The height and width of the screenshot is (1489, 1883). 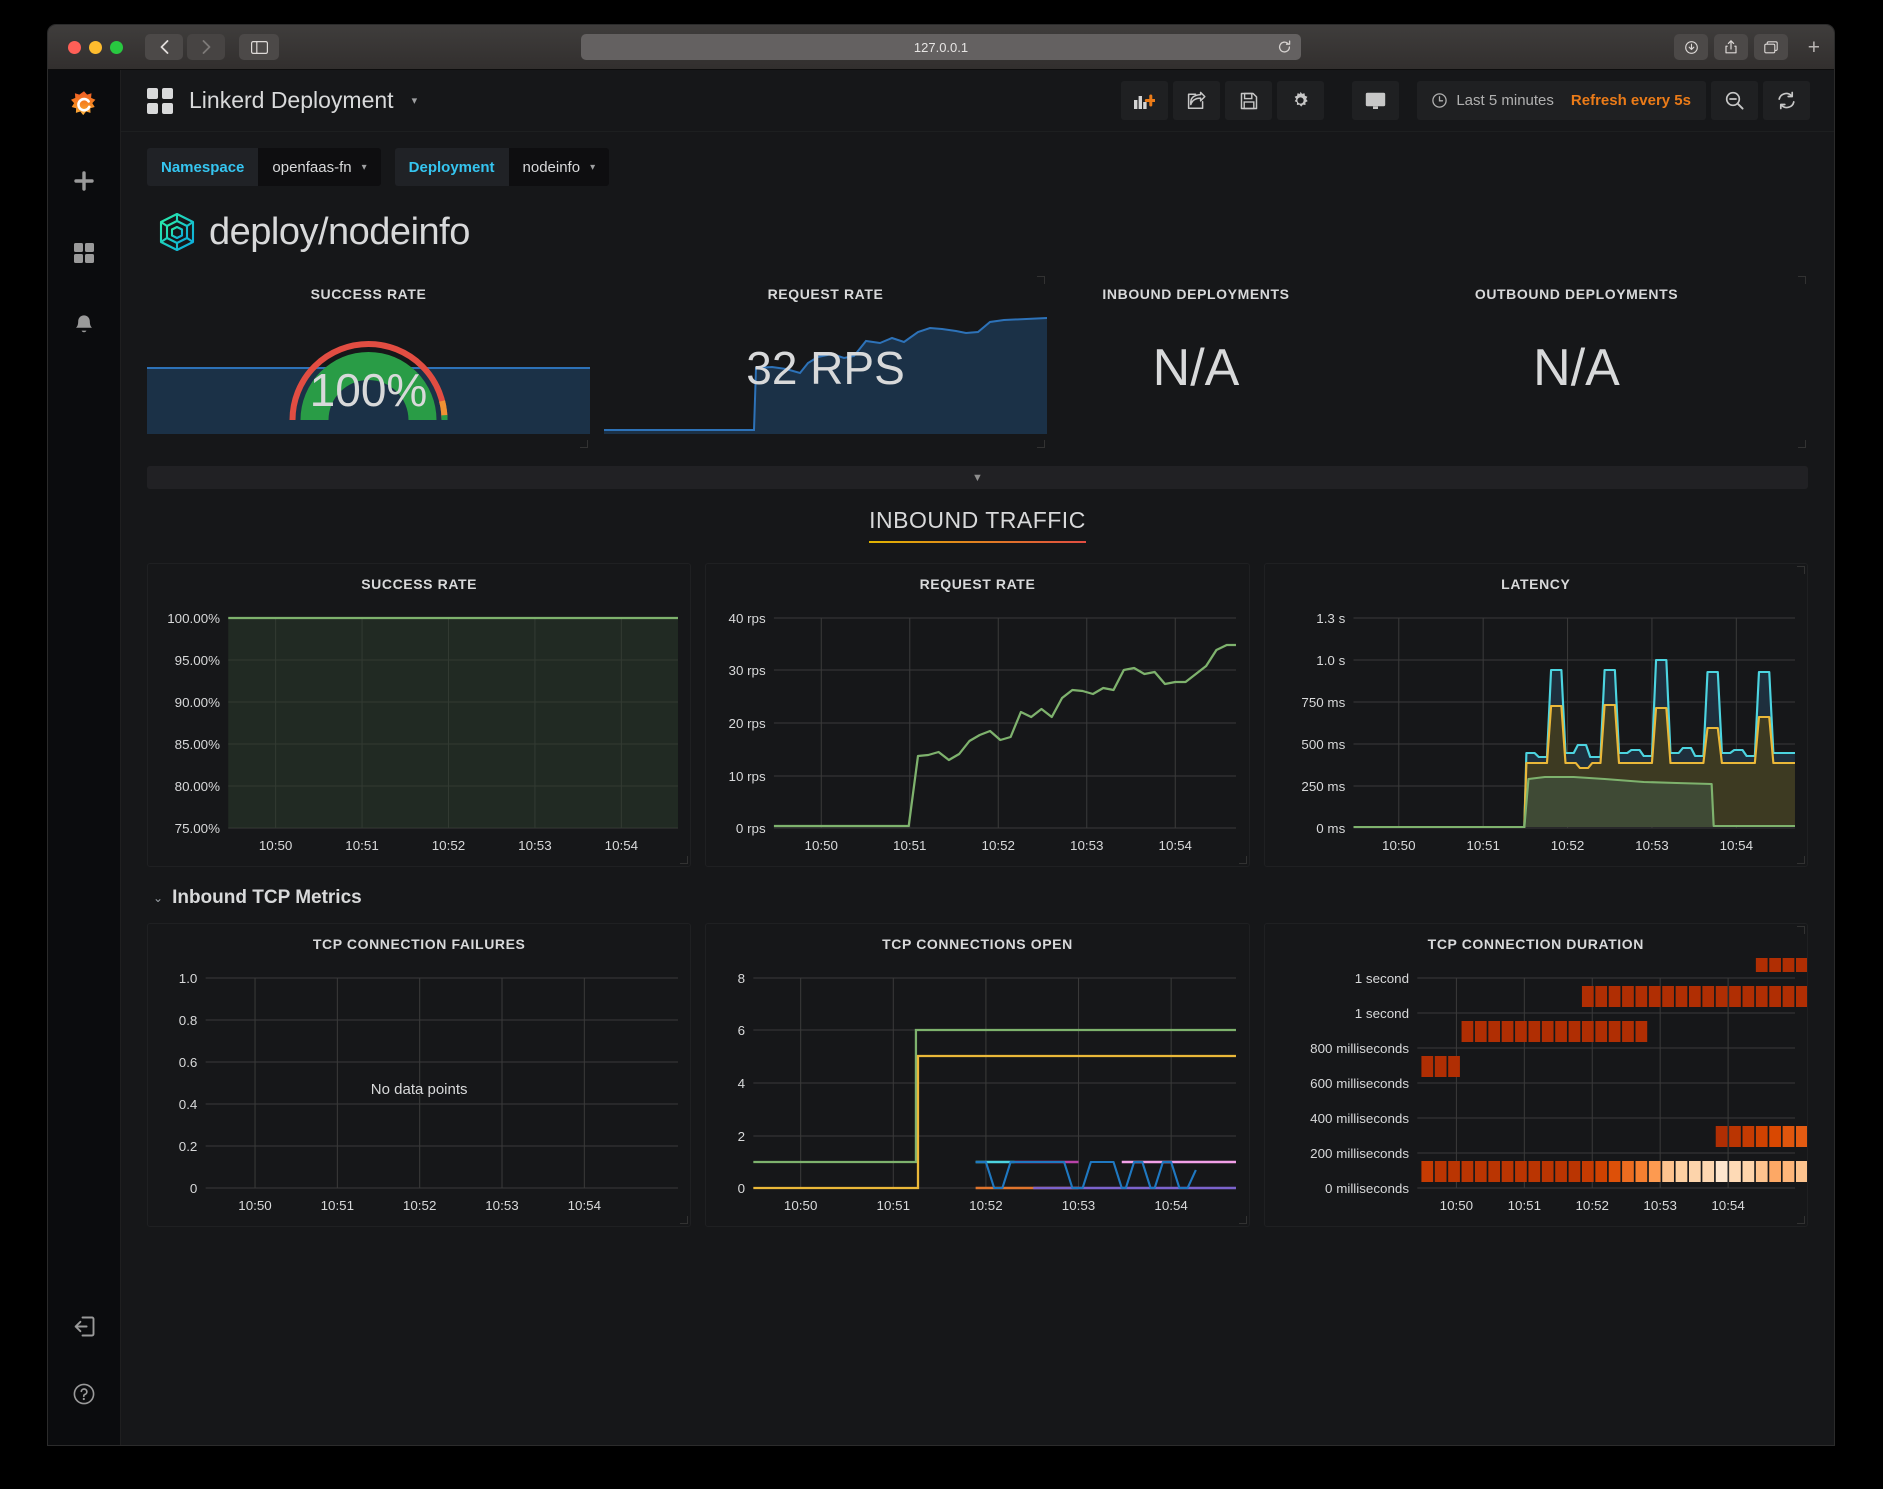 What do you see at coordinates (84, 1326) in the screenshot?
I see `signin-icon` at bounding box center [84, 1326].